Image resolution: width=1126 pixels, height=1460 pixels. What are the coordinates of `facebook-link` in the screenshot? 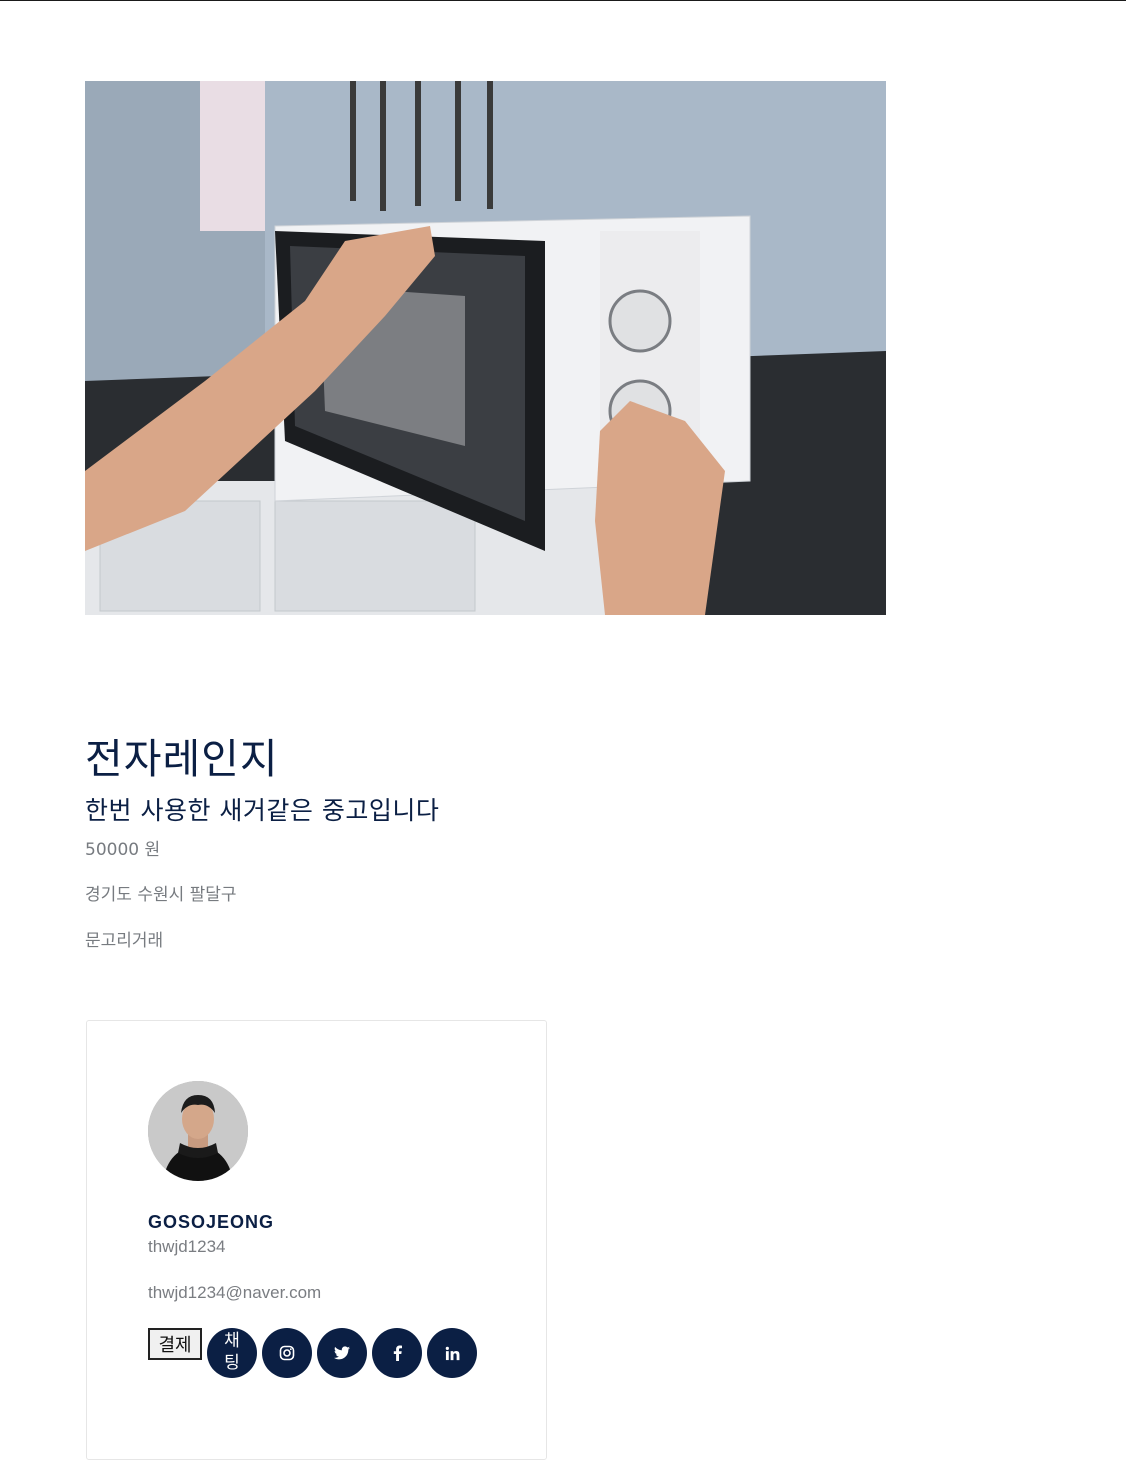 It's located at (397, 1353).